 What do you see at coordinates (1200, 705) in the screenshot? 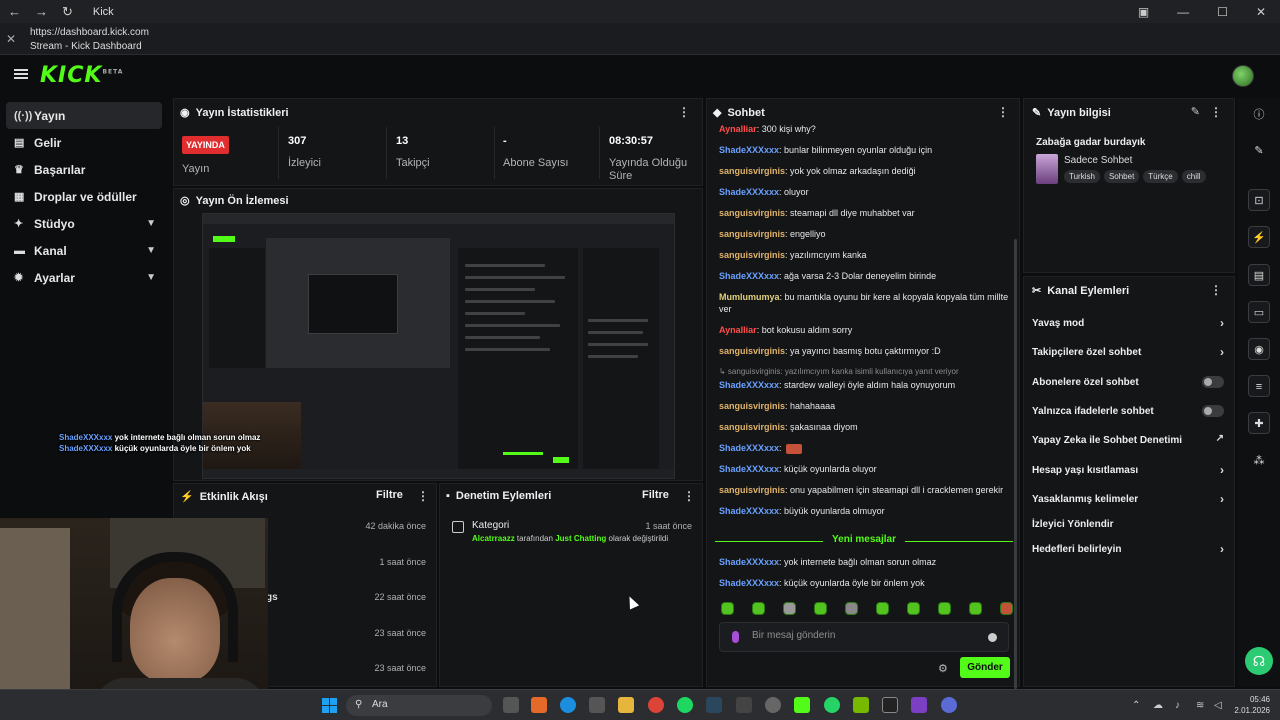
I see `wifi-icon: ≋` at bounding box center [1200, 705].